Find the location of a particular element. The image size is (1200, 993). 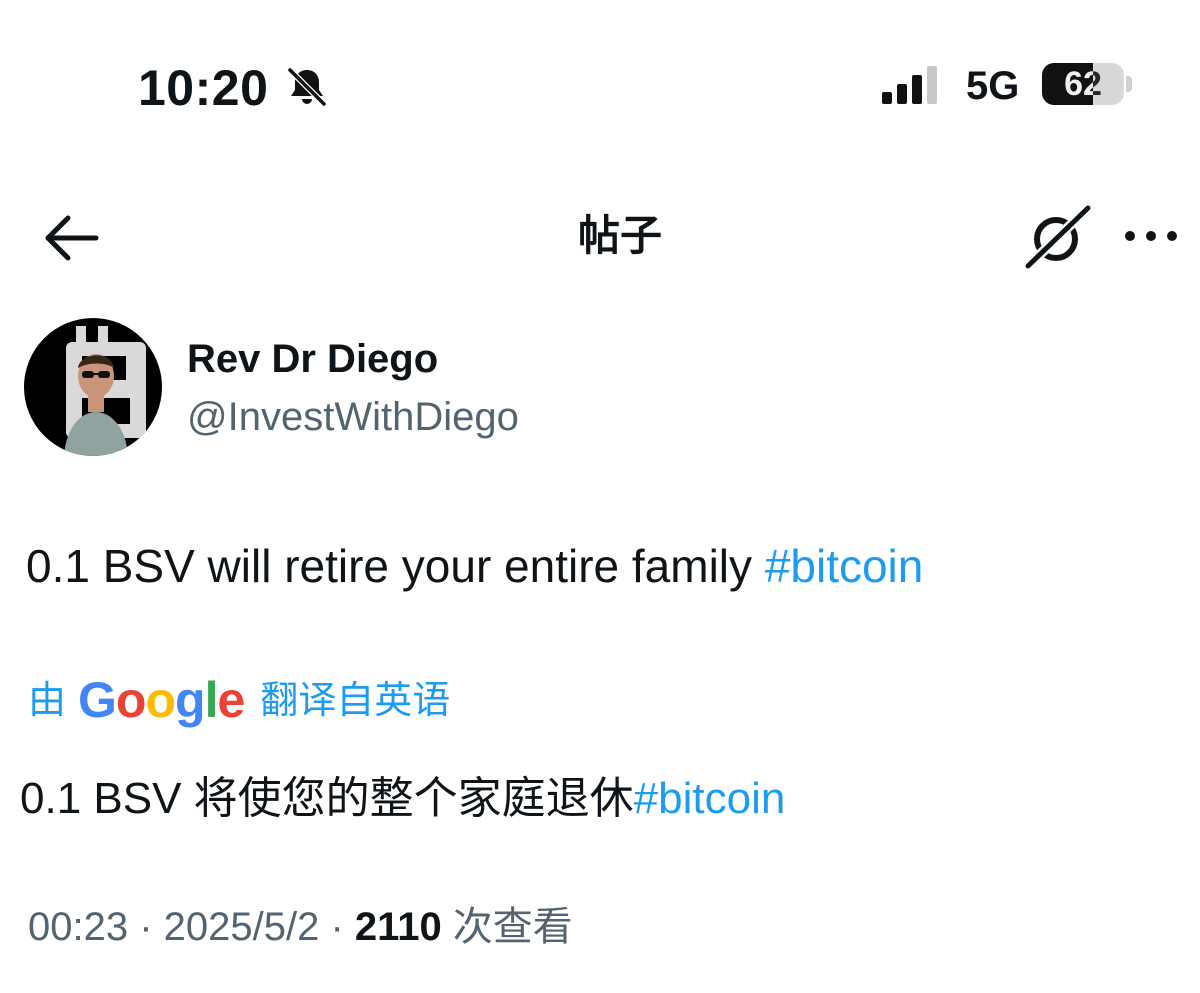

post-body: 0.1 BSV will retire your entire family is located at coordinates (395, 566).